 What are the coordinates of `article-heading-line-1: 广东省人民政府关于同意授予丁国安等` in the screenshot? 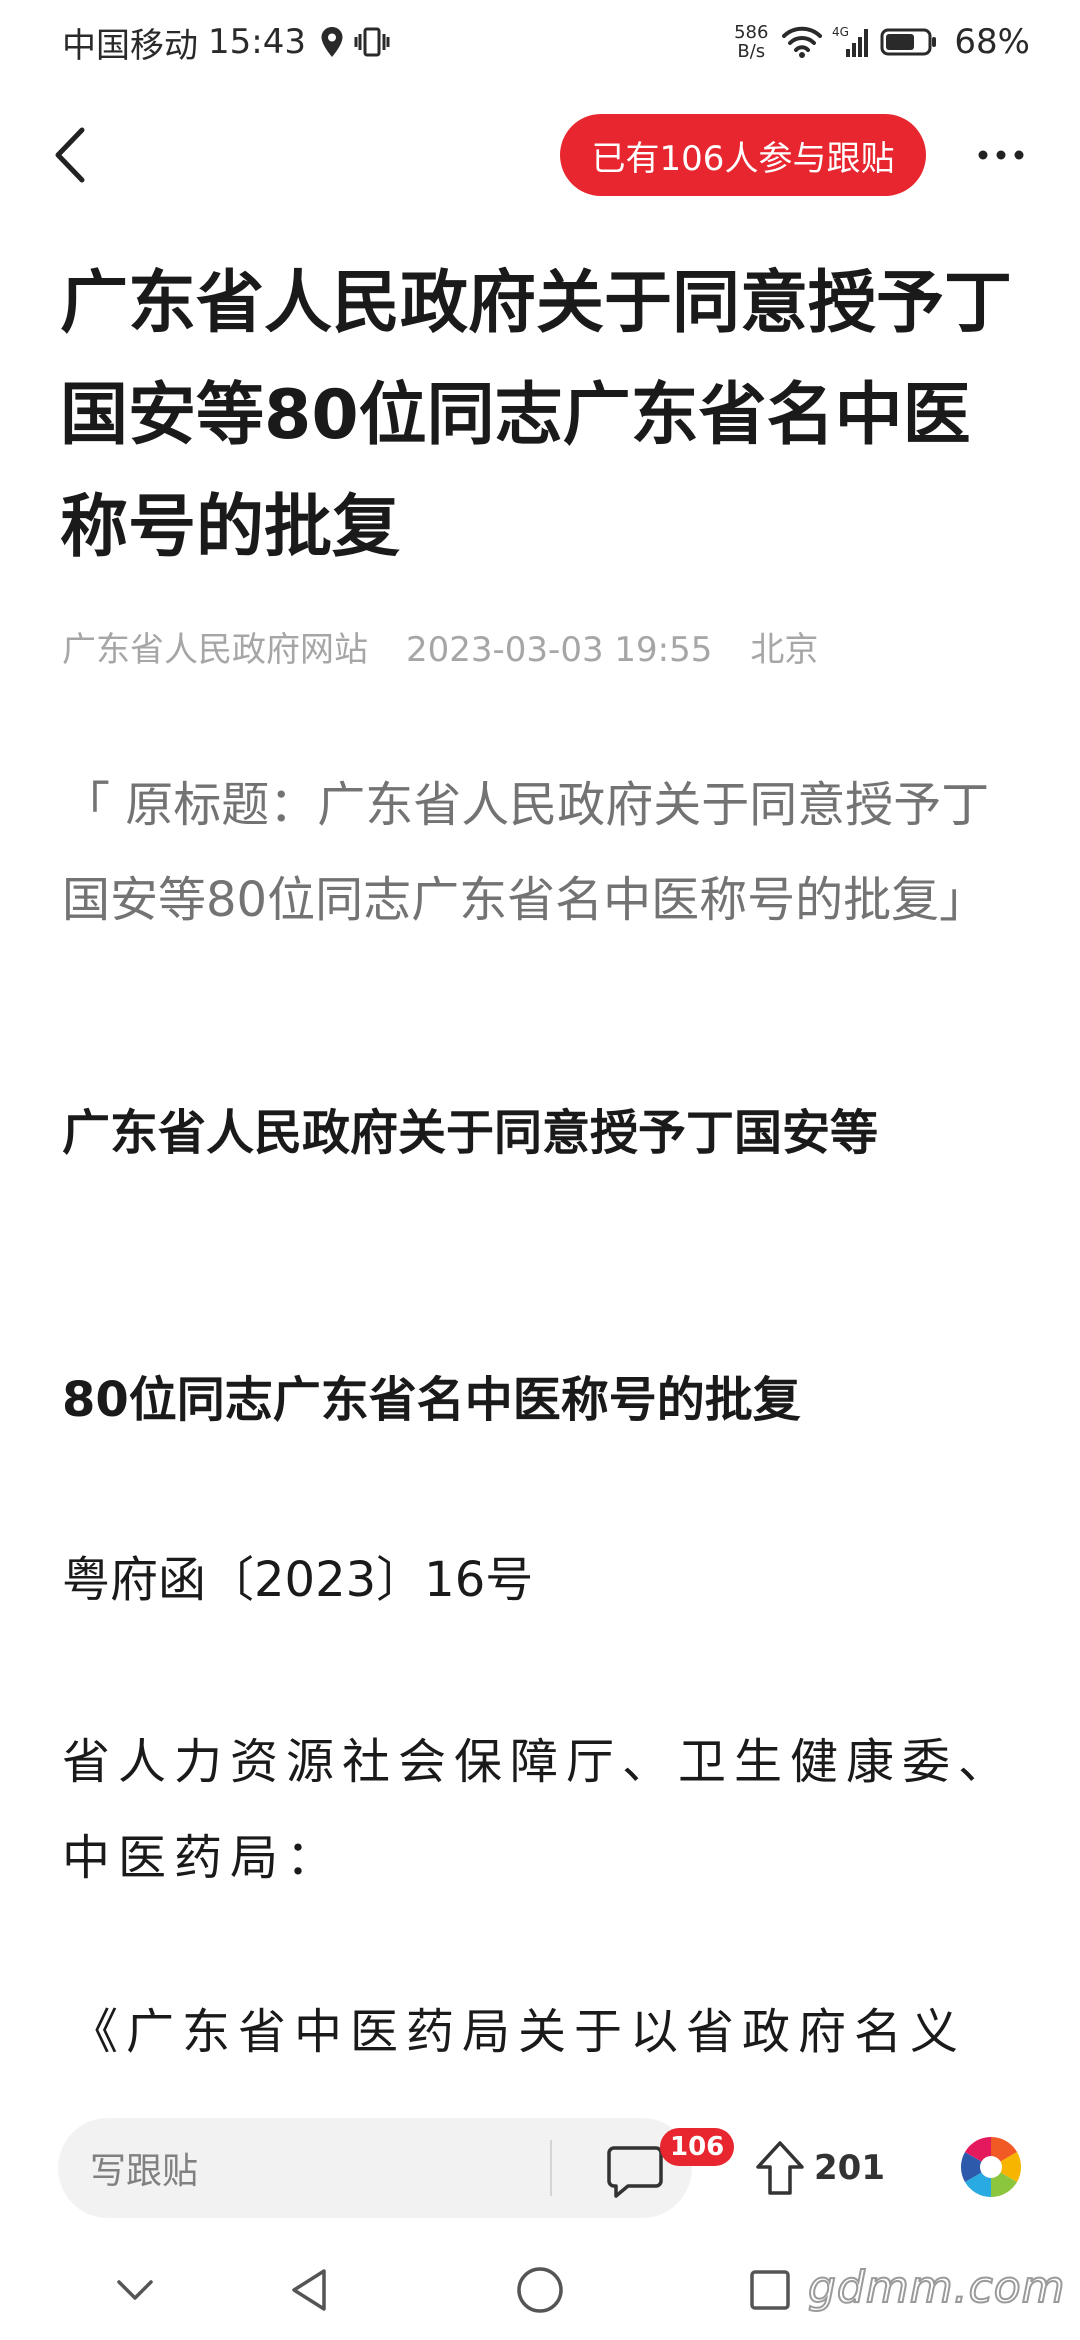 It's located at (470, 1133).